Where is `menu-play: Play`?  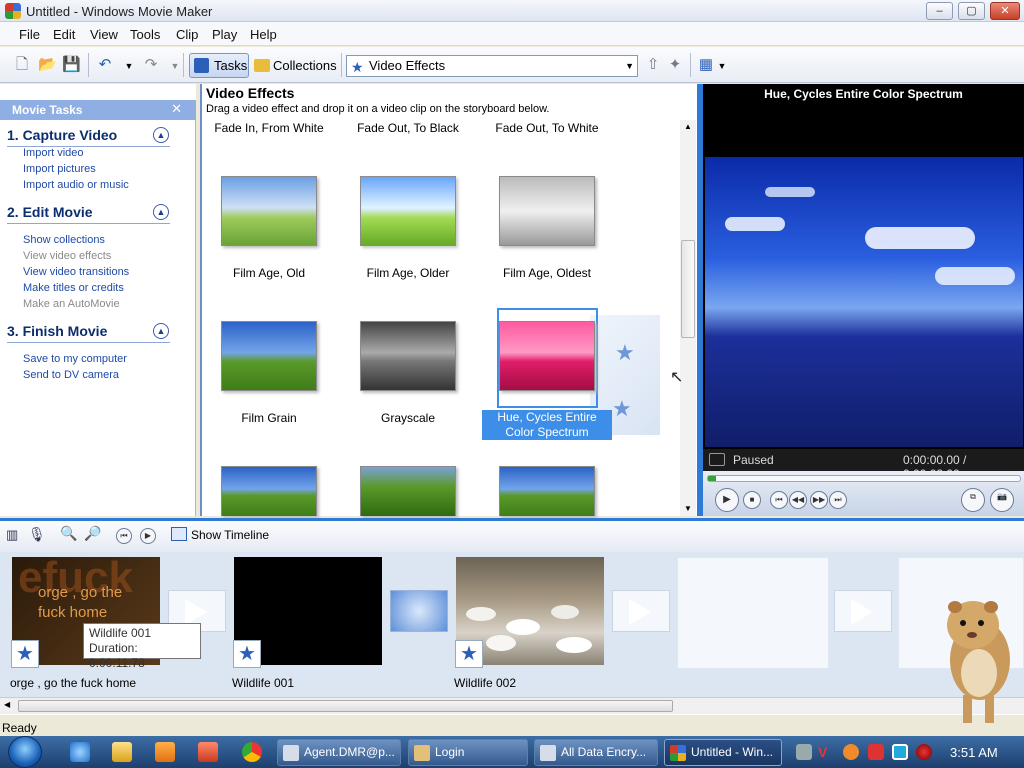 menu-play: Play is located at coordinates (224, 34).